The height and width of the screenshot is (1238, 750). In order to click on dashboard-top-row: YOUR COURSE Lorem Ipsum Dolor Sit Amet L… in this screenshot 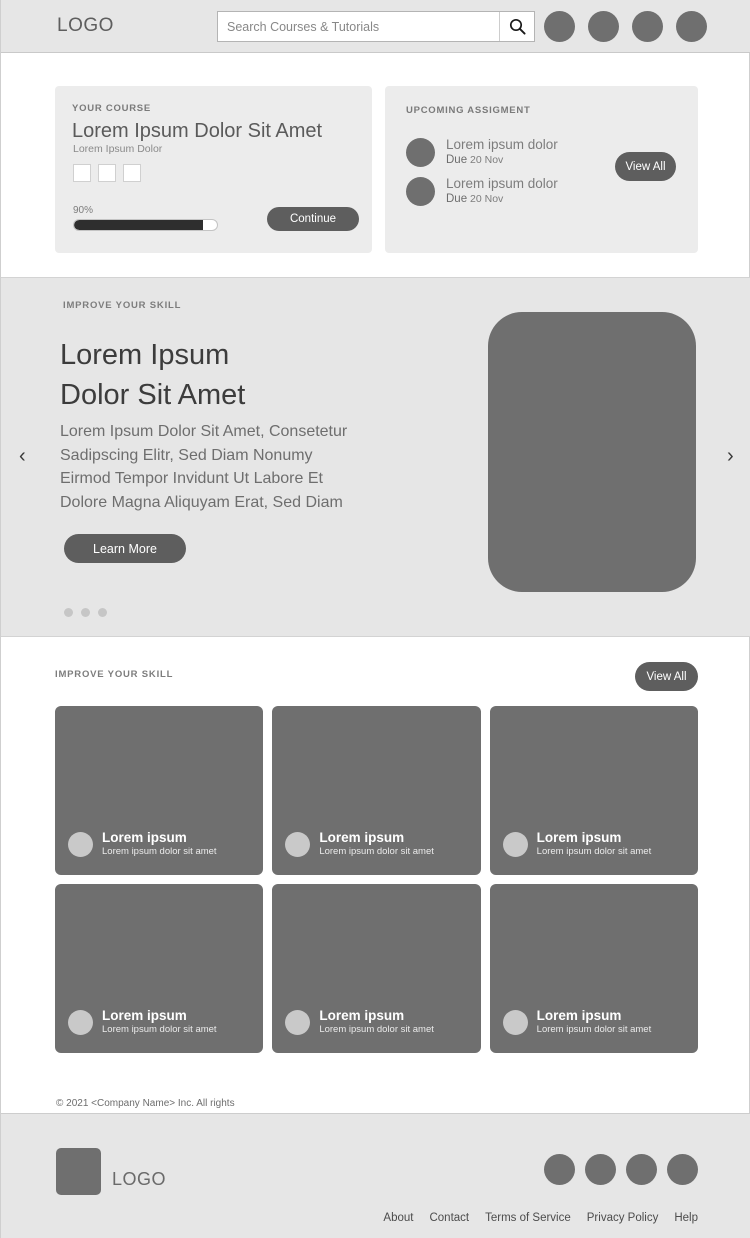, I will do `click(376, 169)`.